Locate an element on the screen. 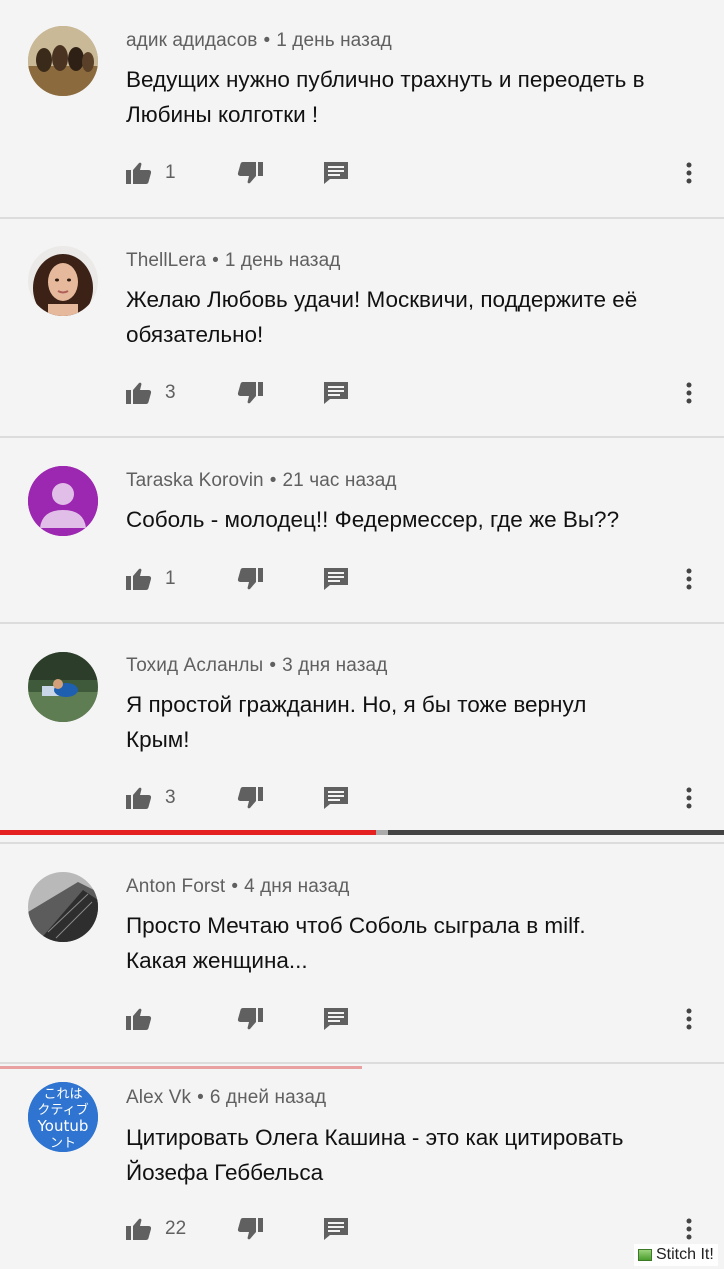  comment-time: 21 час назад is located at coordinates (340, 480).